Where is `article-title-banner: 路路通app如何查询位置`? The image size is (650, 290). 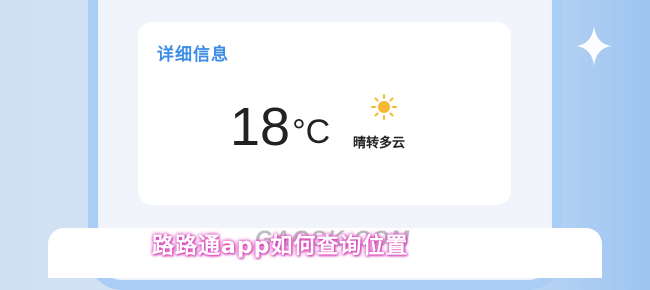
article-title-banner: 路路通app如何查询位置 is located at coordinates (280, 246).